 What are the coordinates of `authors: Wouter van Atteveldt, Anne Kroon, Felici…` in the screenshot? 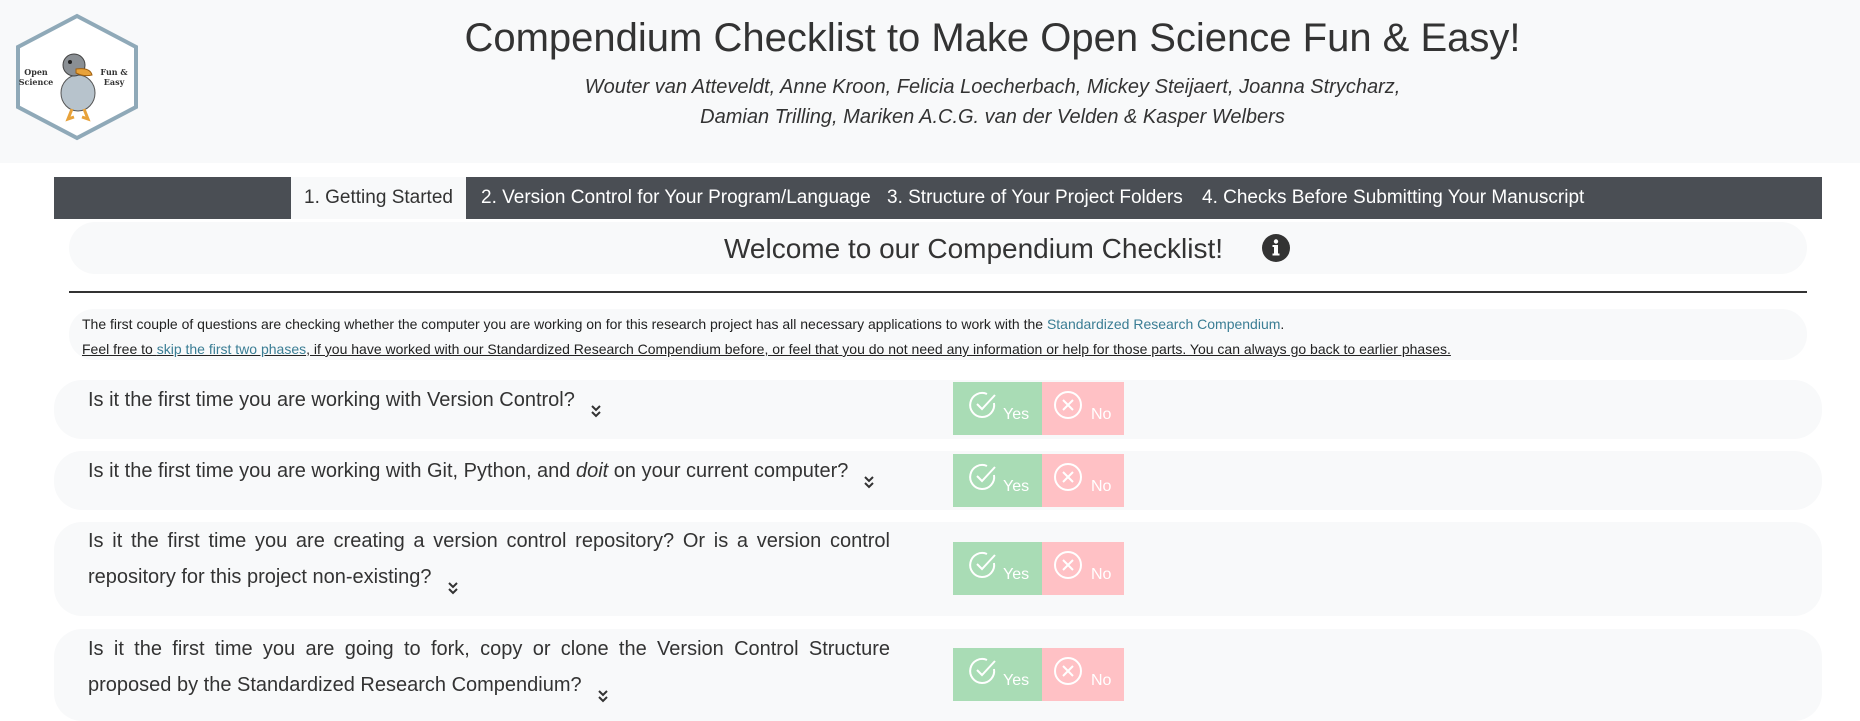 It's located at (992, 102).